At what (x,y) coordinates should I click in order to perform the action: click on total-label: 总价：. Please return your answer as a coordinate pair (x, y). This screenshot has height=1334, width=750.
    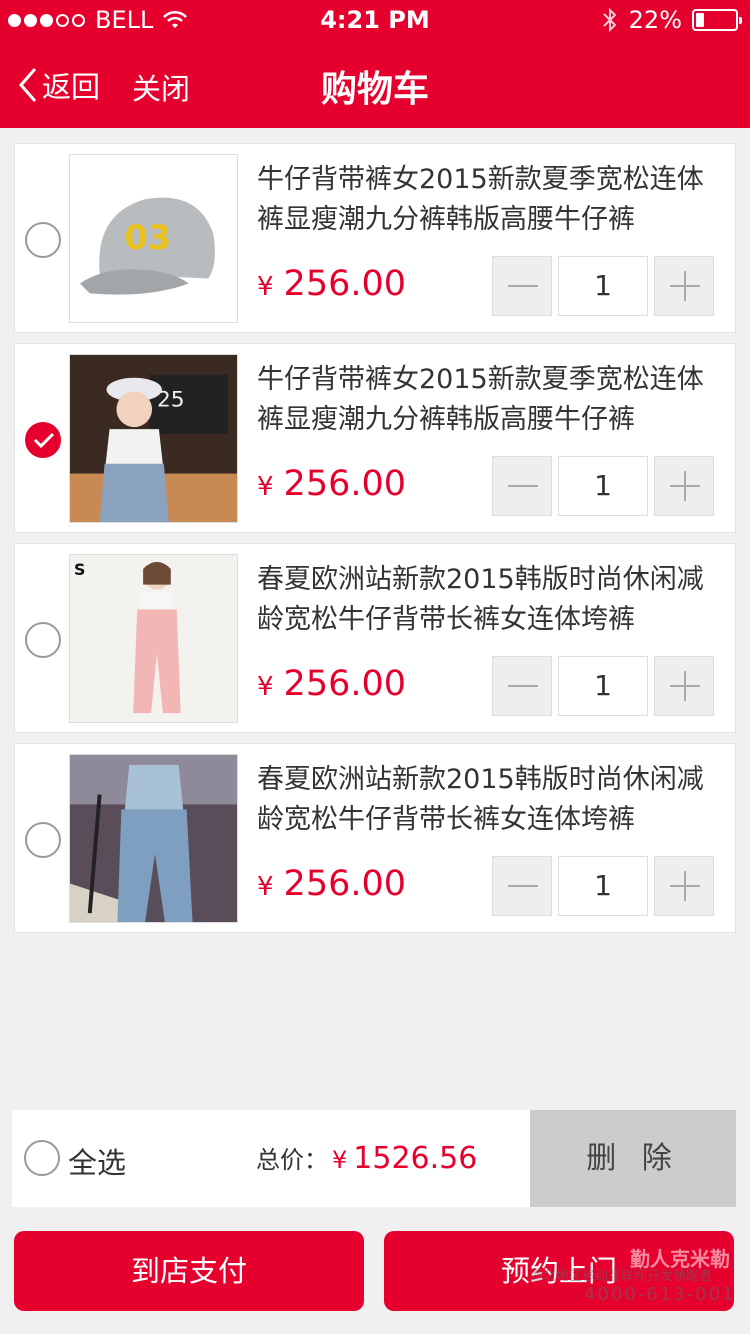
    Looking at the image, I should click on (292, 1160).